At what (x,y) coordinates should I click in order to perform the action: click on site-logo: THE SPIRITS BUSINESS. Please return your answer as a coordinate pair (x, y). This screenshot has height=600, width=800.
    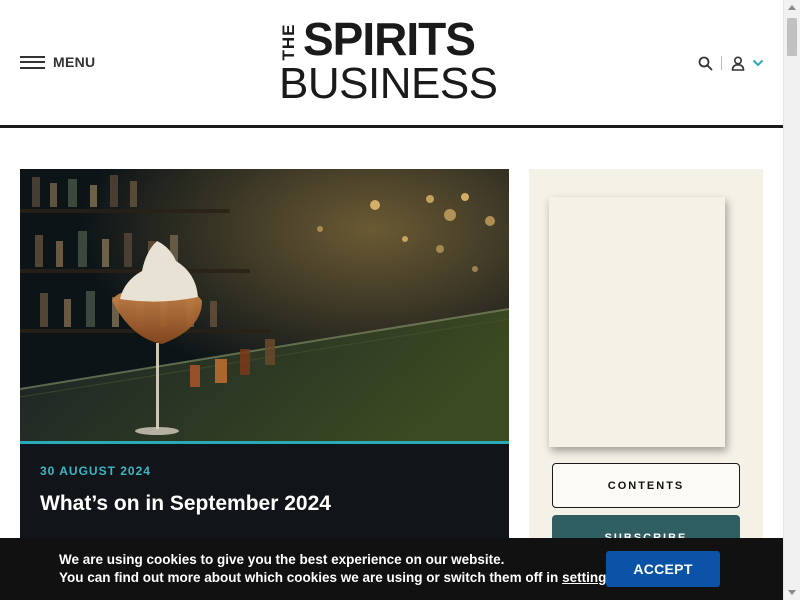
    Looking at the image, I should click on (392, 61).